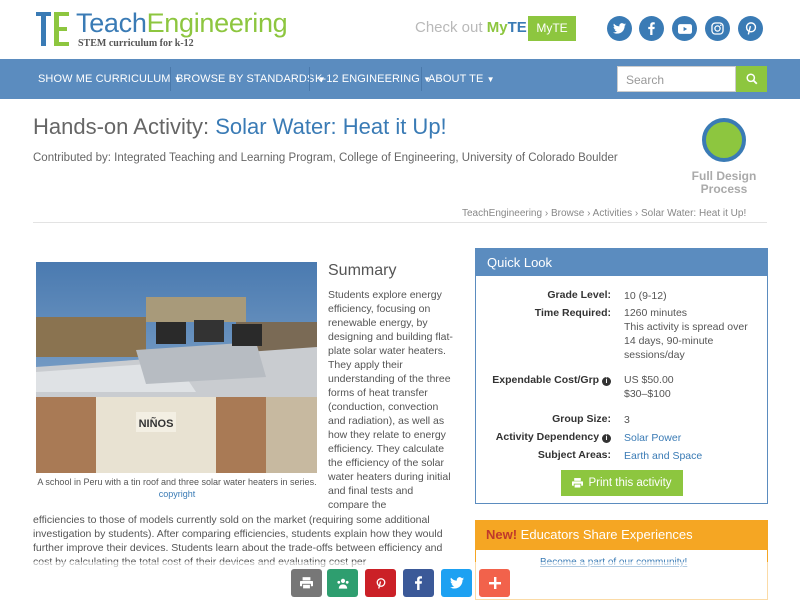 The width and height of the screenshot is (800, 600). I want to click on logo-subtitle: STEM curriculum for k-12, so click(136, 43).